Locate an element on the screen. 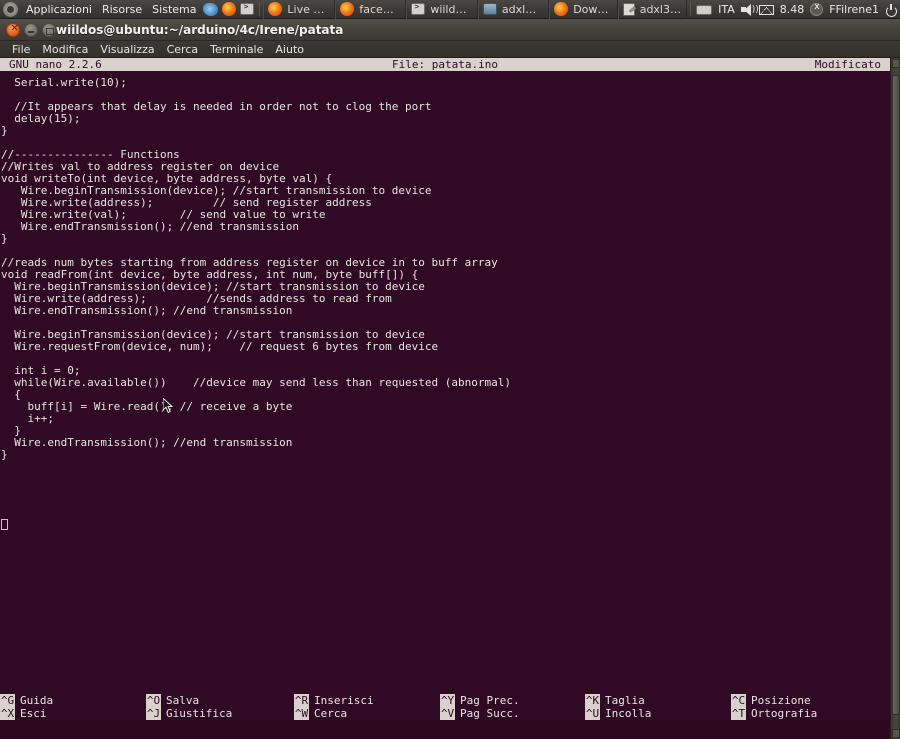 The width and height of the screenshot is (900, 739). menu-terminale: Terminale is located at coordinates (236, 49).